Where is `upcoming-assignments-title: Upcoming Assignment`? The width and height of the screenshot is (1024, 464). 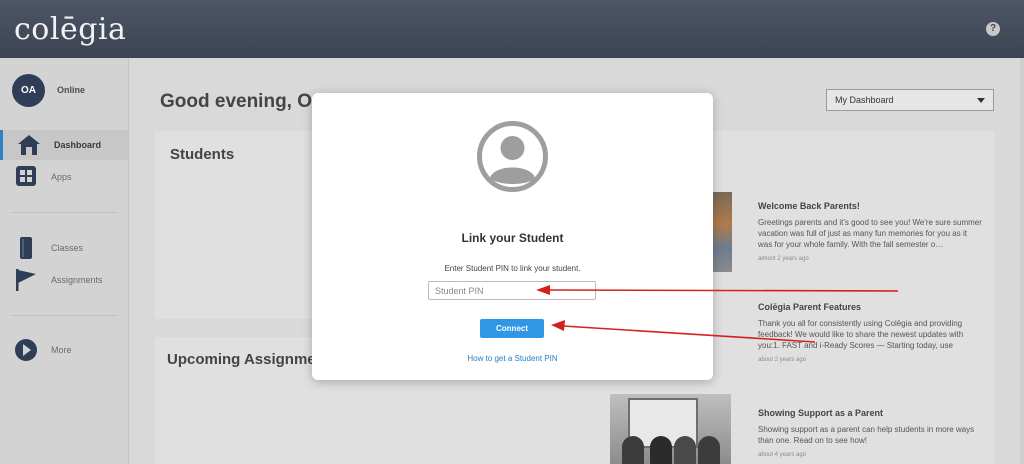
upcoming-assignments-title: Upcoming Assignment is located at coordinates (248, 359).